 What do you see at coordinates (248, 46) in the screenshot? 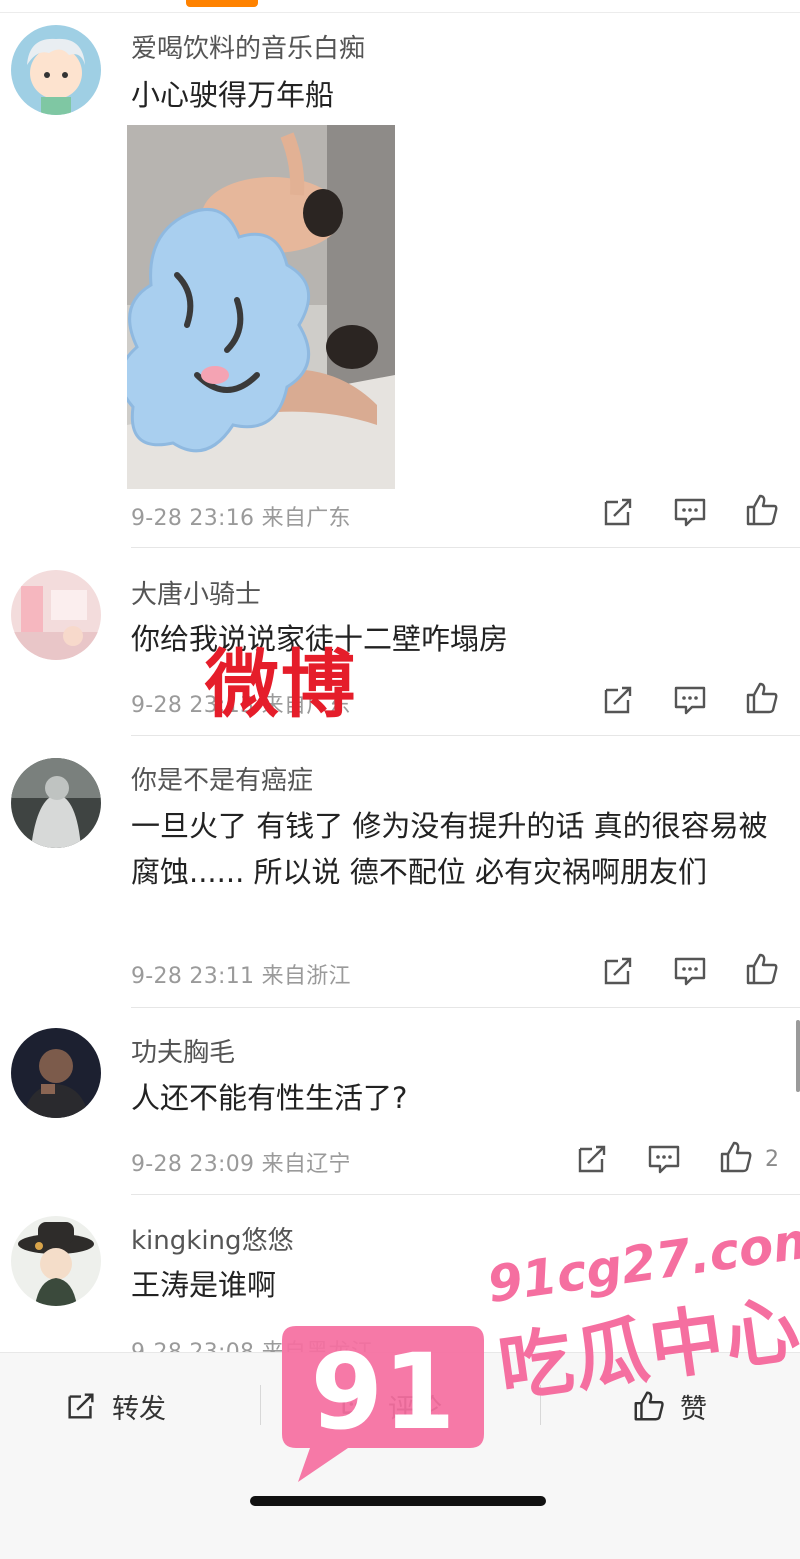
I see `comment-username: 爱喝饮料的音乐白痴` at bounding box center [248, 46].